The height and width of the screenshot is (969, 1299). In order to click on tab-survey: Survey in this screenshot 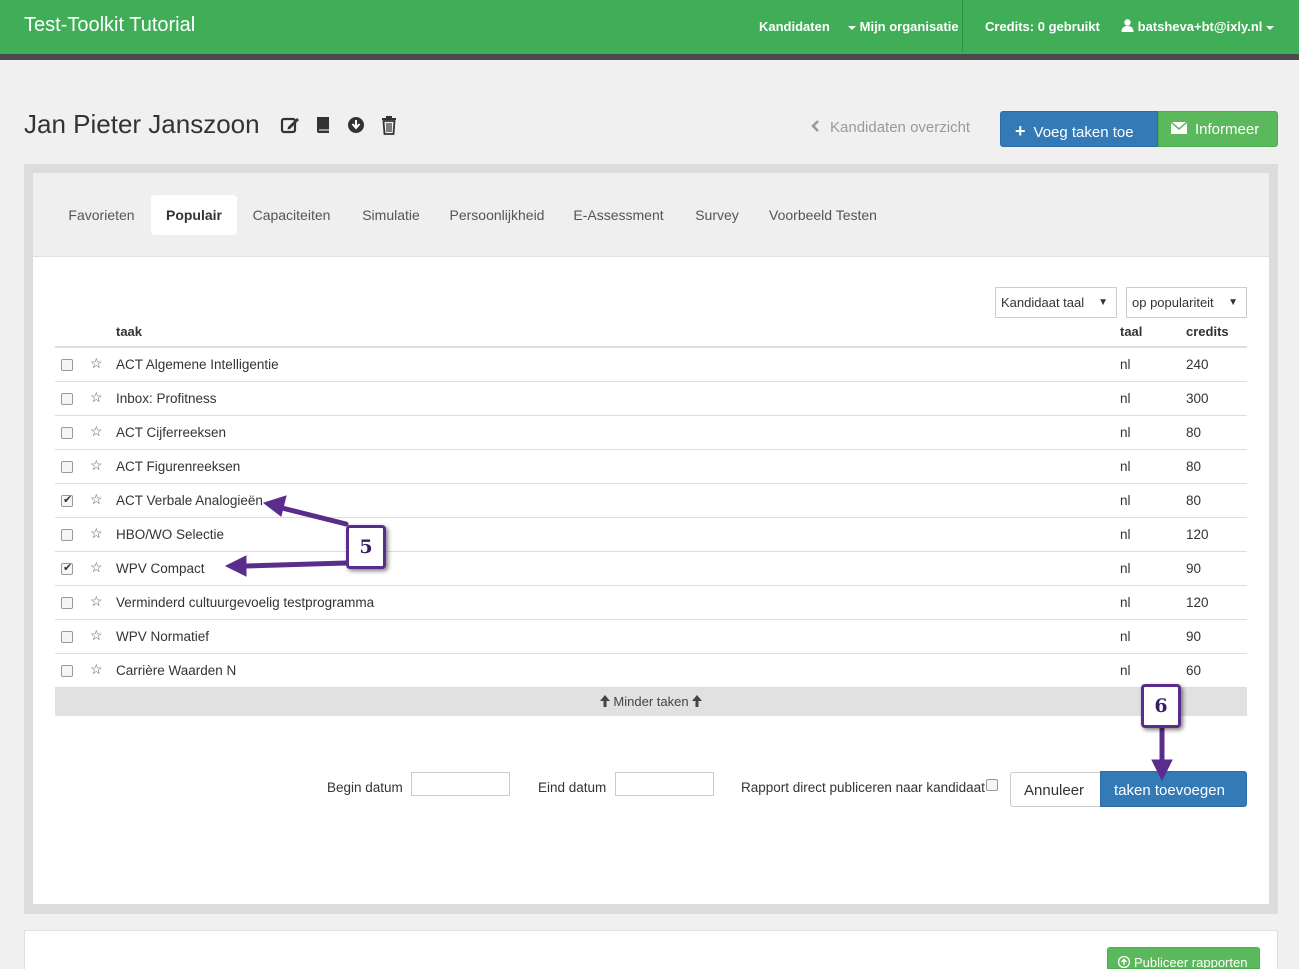, I will do `click(717, 215)`.